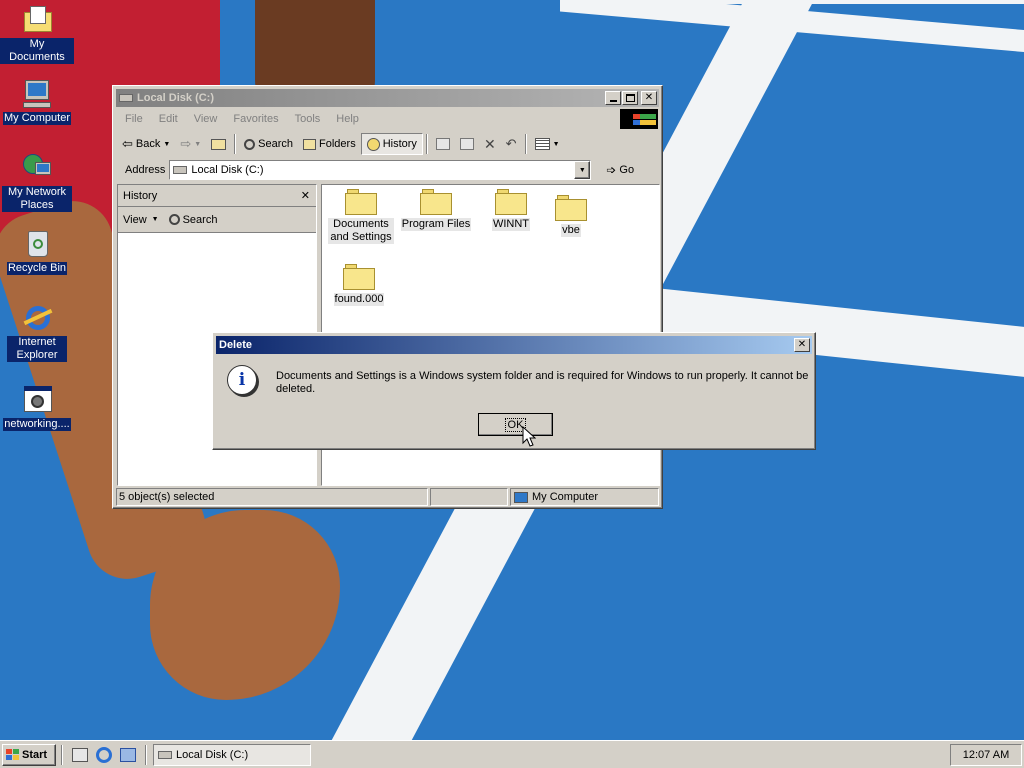 The width and height of the screenshot is (1024, 768). I want to click on address-dropdown-button: ▼, so click(582, 170).